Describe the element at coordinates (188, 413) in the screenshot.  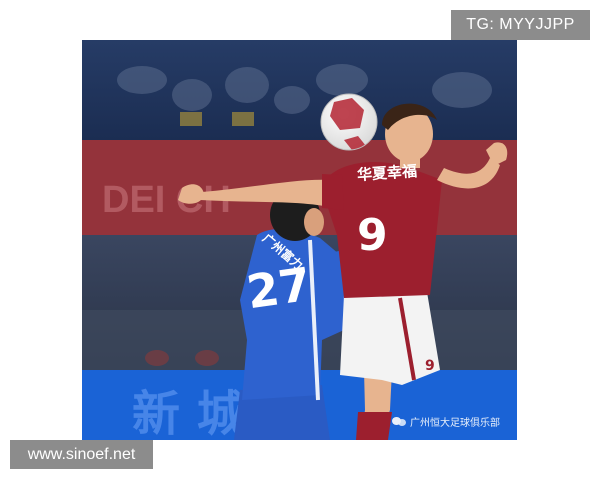
I see `svg-text: 新 城` at that location.